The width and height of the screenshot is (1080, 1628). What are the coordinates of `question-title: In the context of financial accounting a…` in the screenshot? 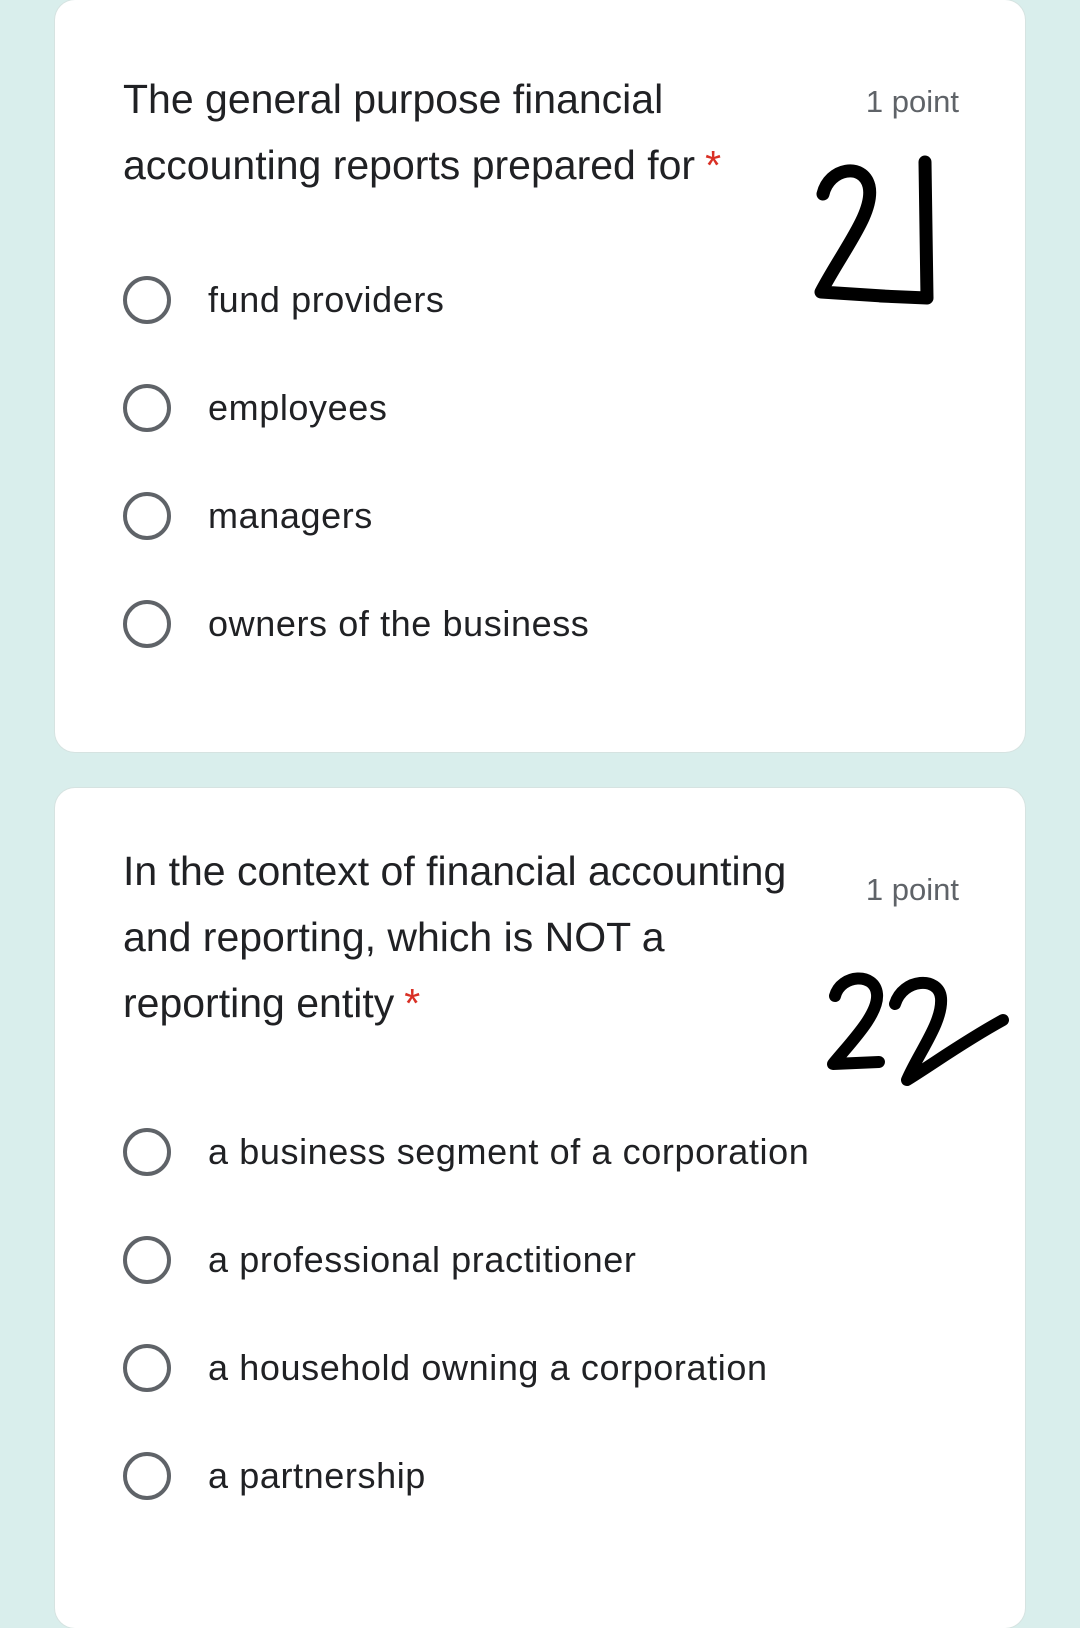 It's located at (473, 937).